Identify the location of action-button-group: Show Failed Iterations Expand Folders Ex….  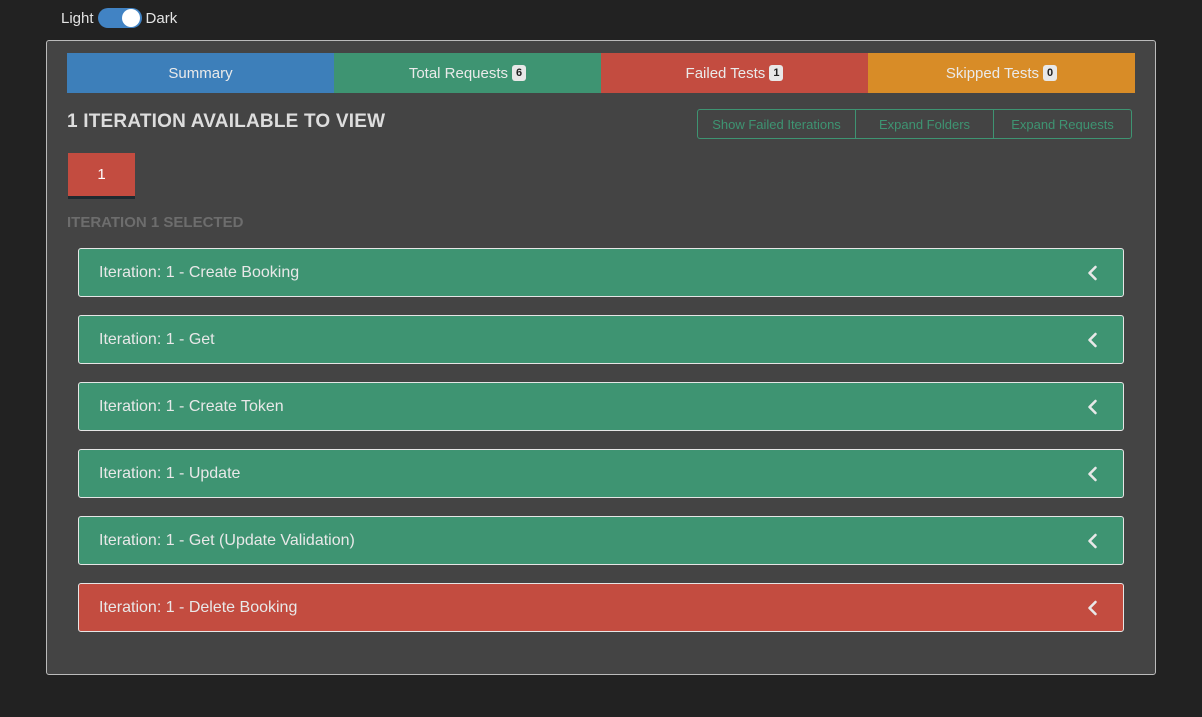
(914, 124).